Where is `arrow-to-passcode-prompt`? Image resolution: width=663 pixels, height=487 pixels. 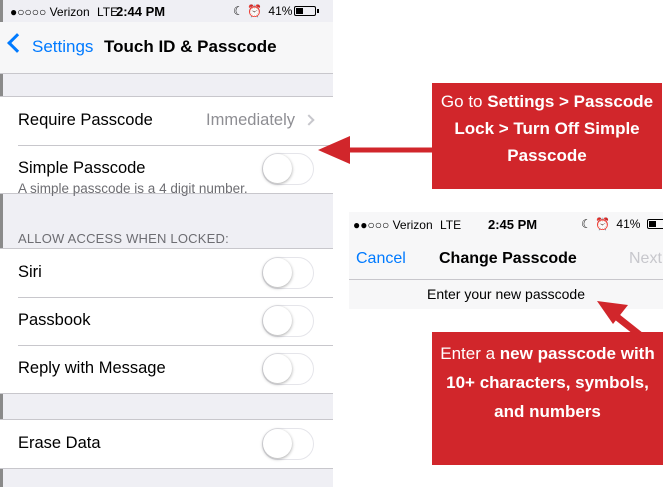 arrow-to-passcode-prompt is located at coordinates (625, 323).